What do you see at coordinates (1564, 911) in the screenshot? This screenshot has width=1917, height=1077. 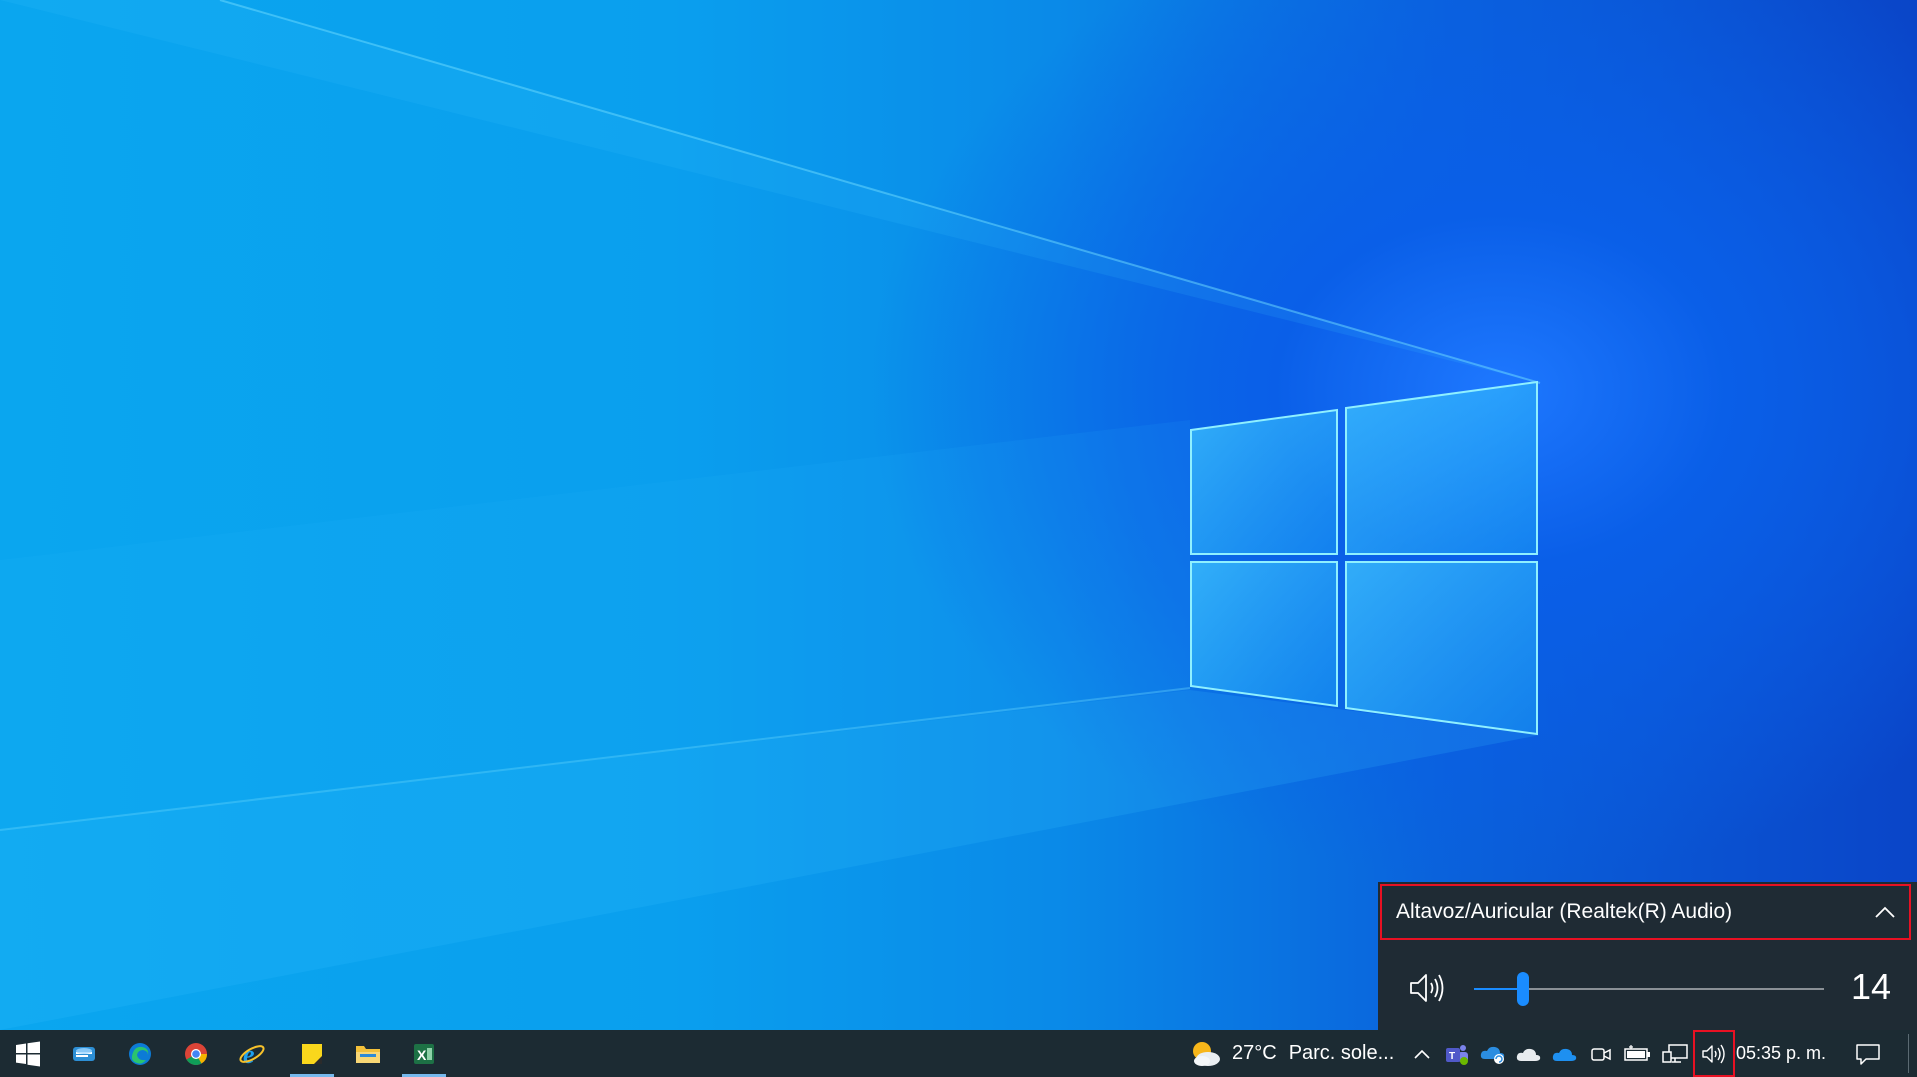 I see `audio-device-name: Altavoz/Auricular (Realtek(R) Audio)` at bounding box center [1564, 911].